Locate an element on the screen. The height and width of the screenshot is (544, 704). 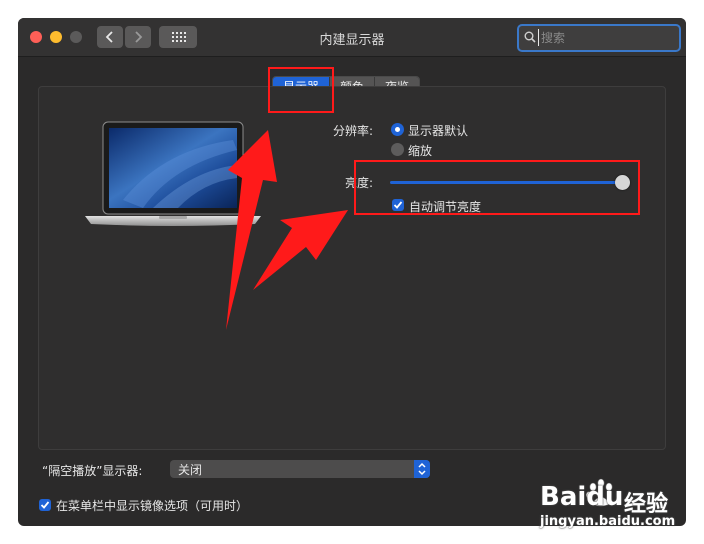
watermark-url: jingyan.baidu.com is located at coordinates (608, 521).